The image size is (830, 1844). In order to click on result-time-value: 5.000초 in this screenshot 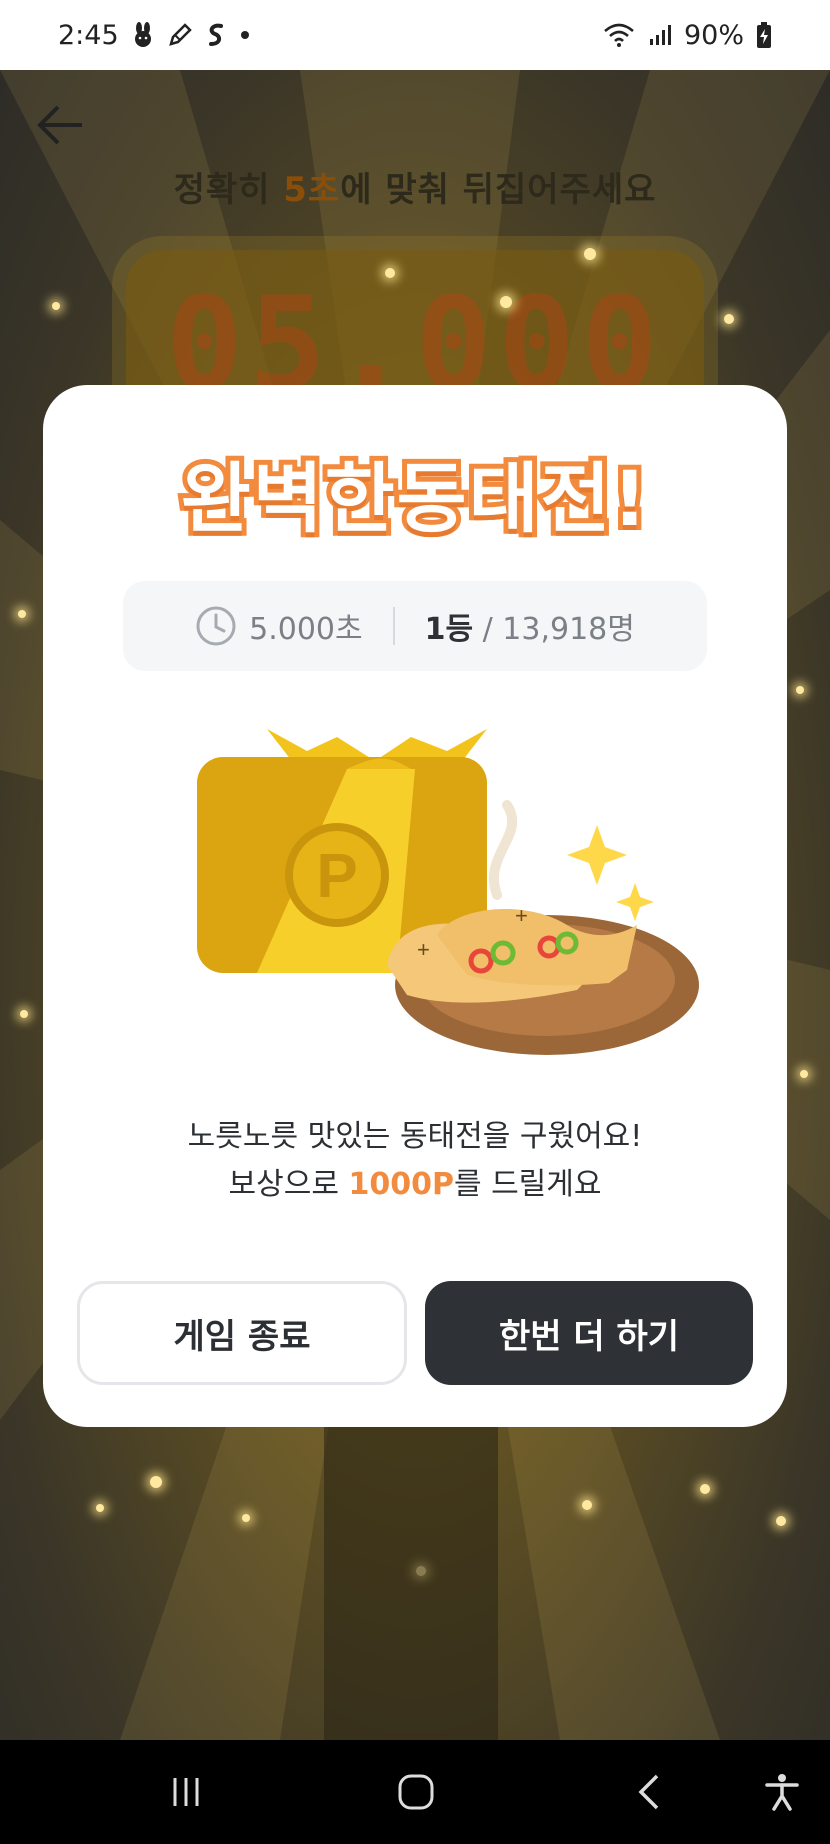, I will do `click(306, 629)`.